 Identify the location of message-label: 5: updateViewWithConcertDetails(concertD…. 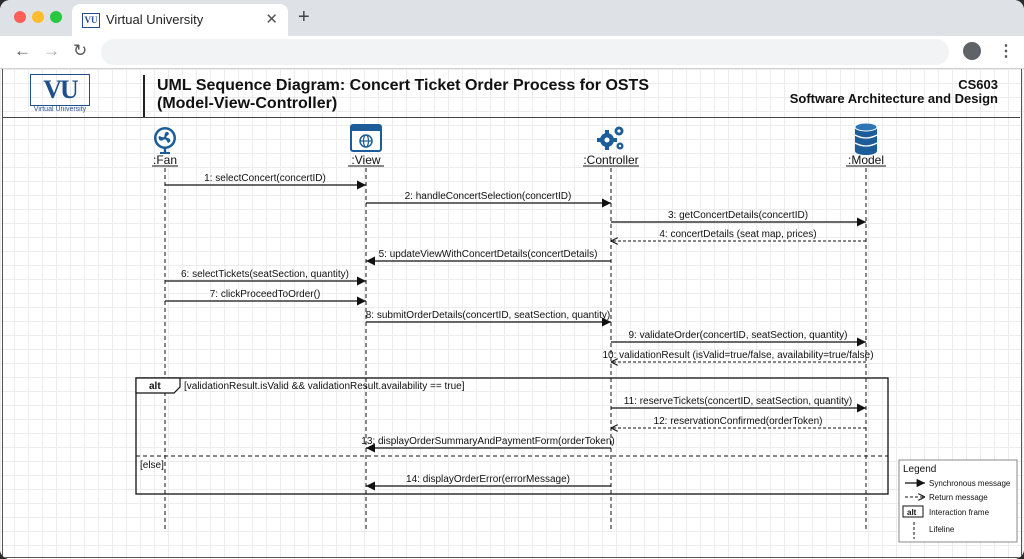
(488, 254).